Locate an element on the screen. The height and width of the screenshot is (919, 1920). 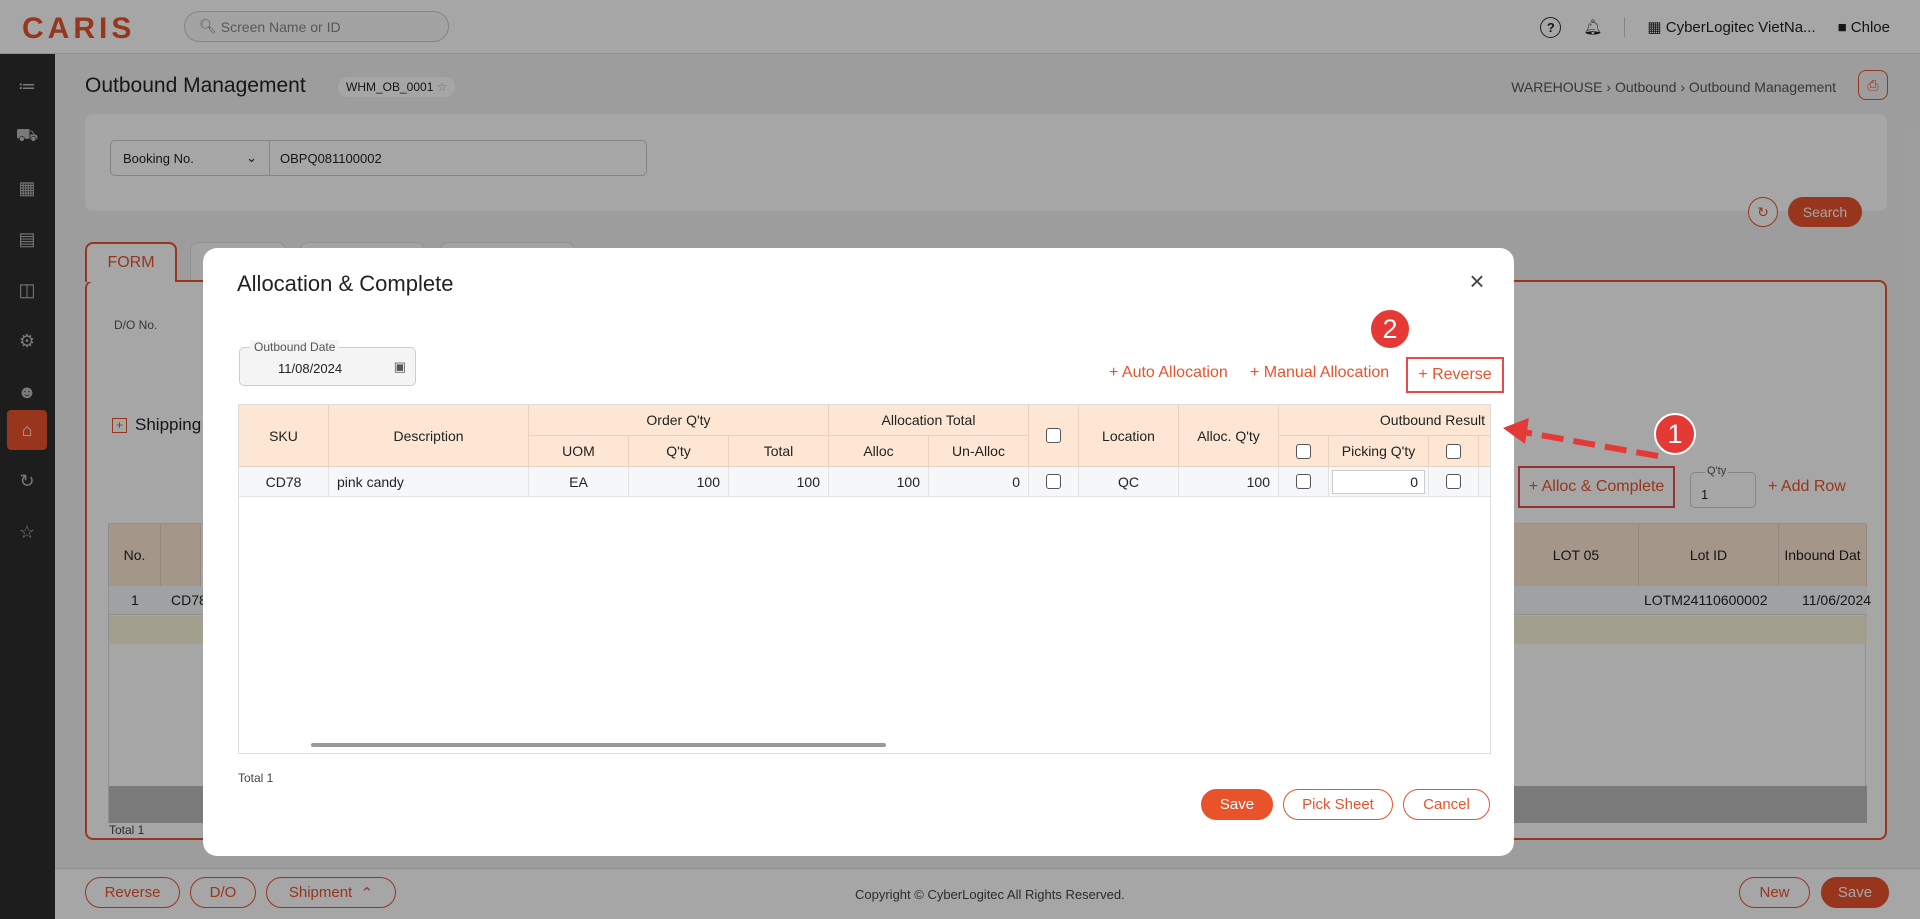
header-alloc: Alloc is located at coordinates (879, 451).